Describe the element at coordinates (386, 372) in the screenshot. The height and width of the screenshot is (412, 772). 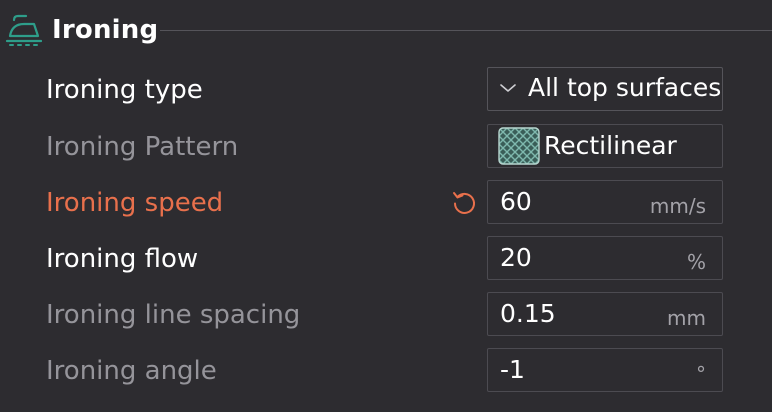
I see `row-ironing-angle: Ironing angle -1 °` at that location.